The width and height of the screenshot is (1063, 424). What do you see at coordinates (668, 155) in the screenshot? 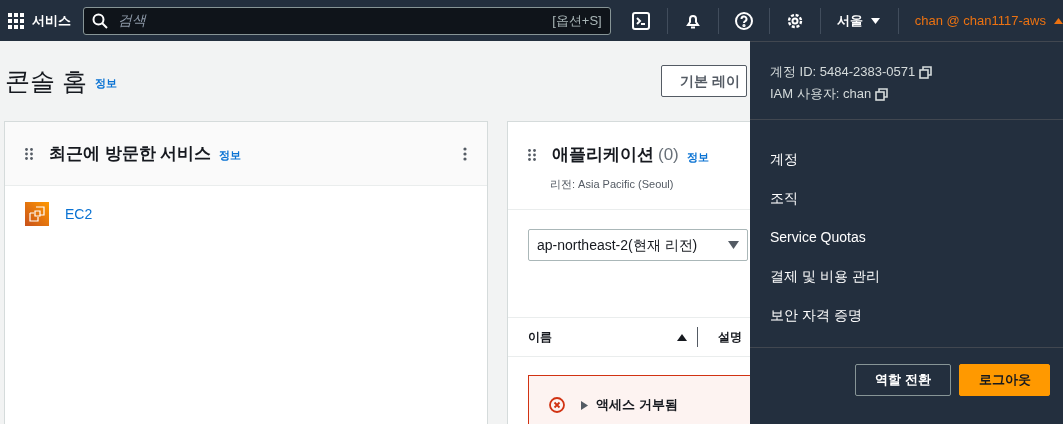
I see `item-count: (0)` at bounding box center [668, 155].